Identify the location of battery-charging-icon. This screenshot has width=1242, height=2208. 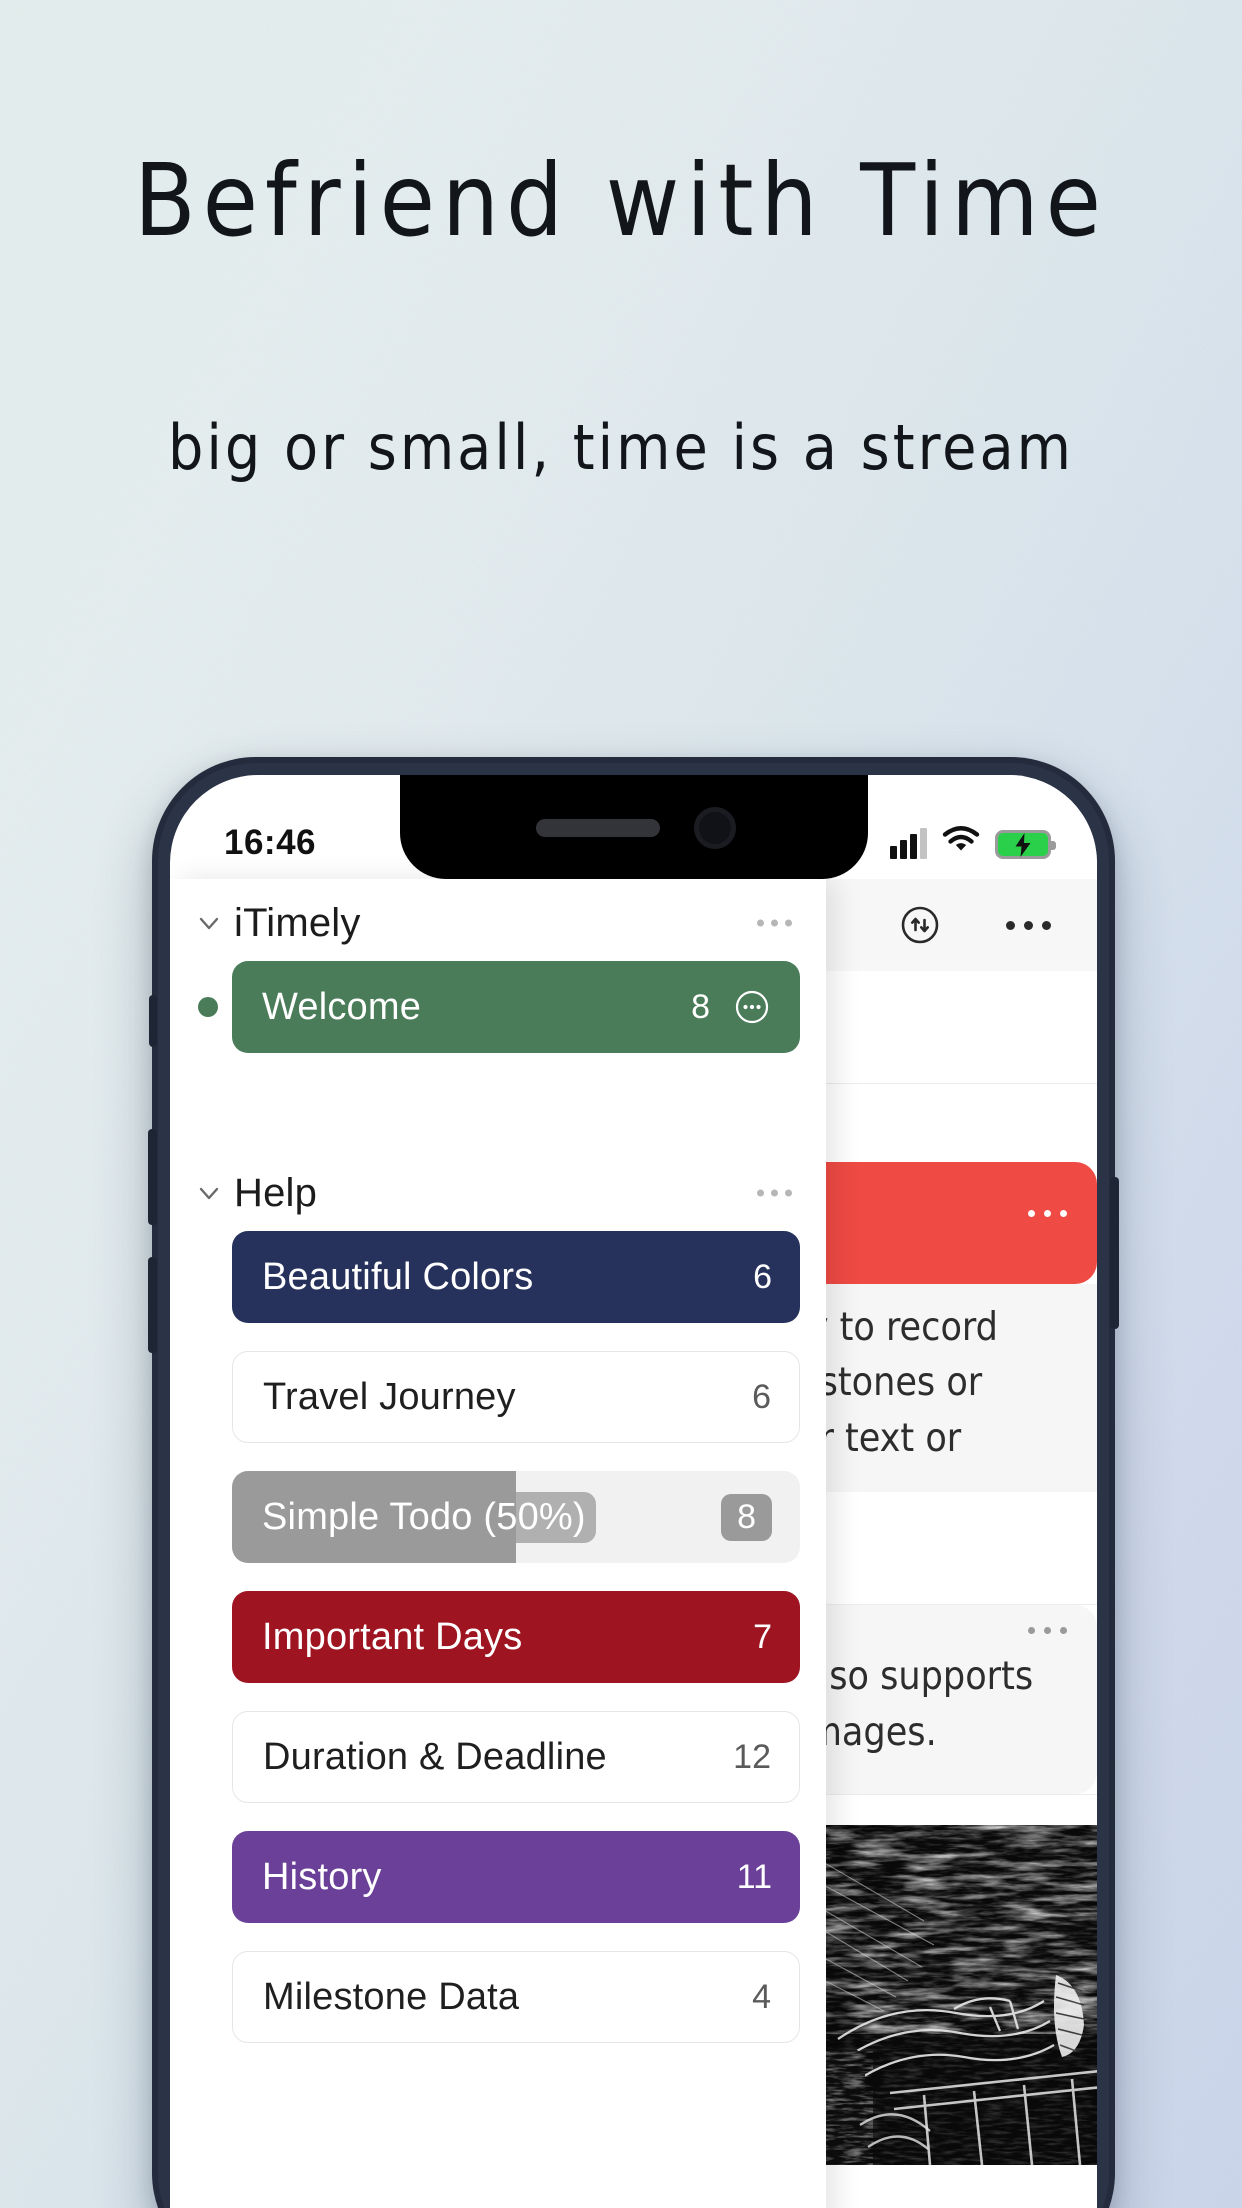
(1025, 844).